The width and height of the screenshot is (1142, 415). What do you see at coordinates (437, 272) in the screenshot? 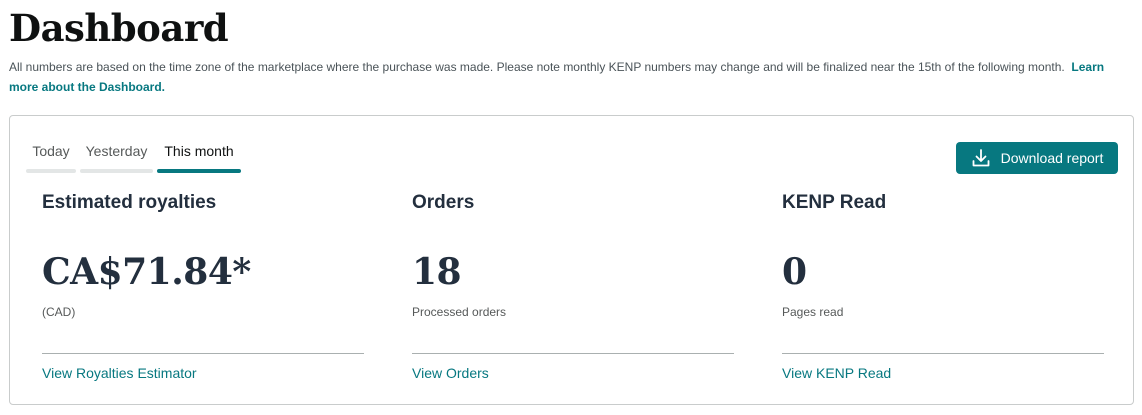
I see `orders-value: 18` at bounding box center [437, 272].